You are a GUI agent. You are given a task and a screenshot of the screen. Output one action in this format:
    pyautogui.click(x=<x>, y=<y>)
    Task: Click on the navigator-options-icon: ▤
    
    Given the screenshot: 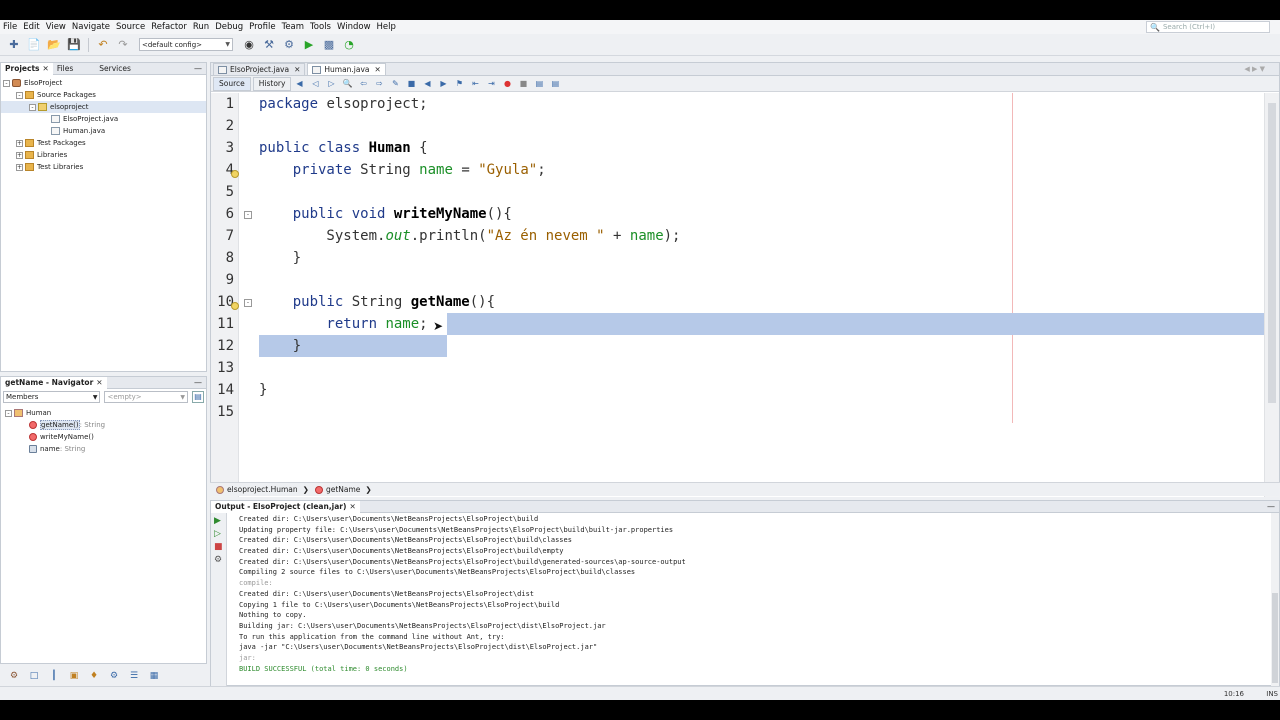 What is the action you would take?
    pyautogui.click(x=198, y=397)
    